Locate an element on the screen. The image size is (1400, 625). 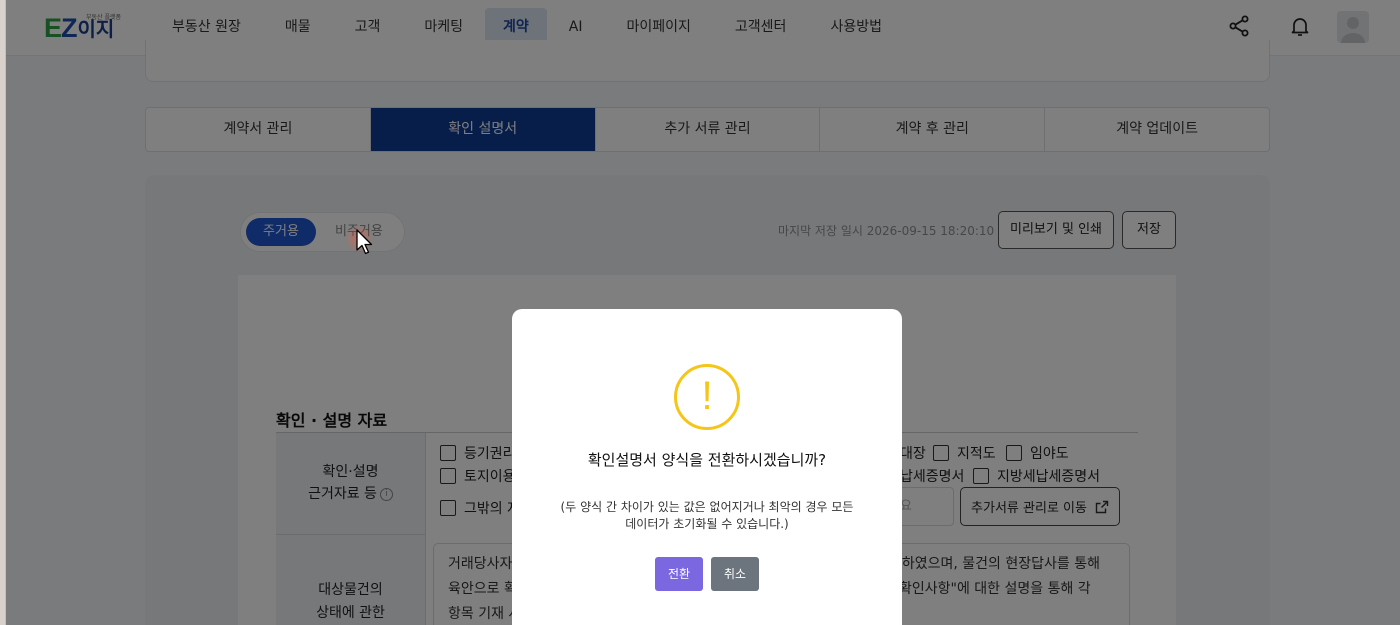
switch-button: 전환 is located at coordinates (679, 574).